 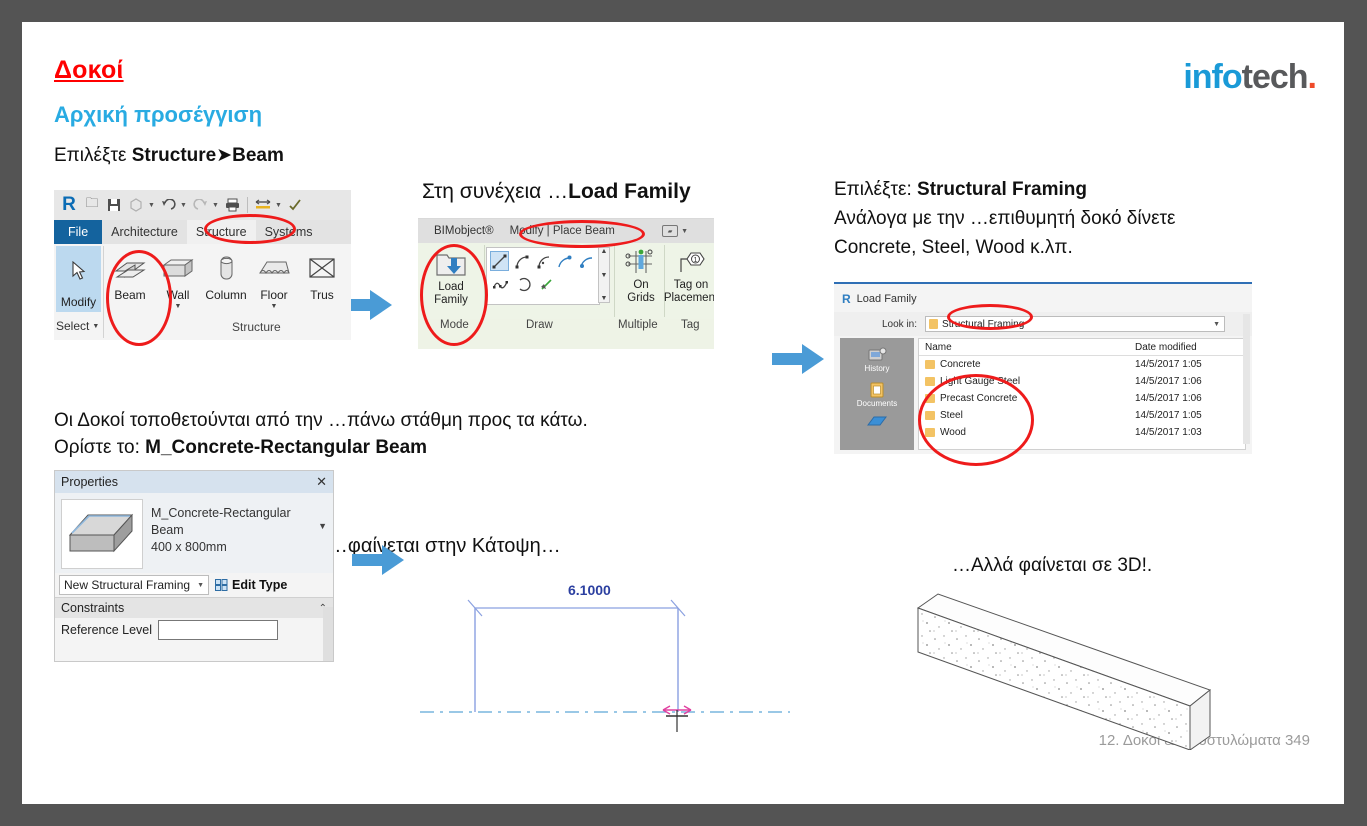 I want to click on tab-systems: Systems, so click(x=289, y=232).